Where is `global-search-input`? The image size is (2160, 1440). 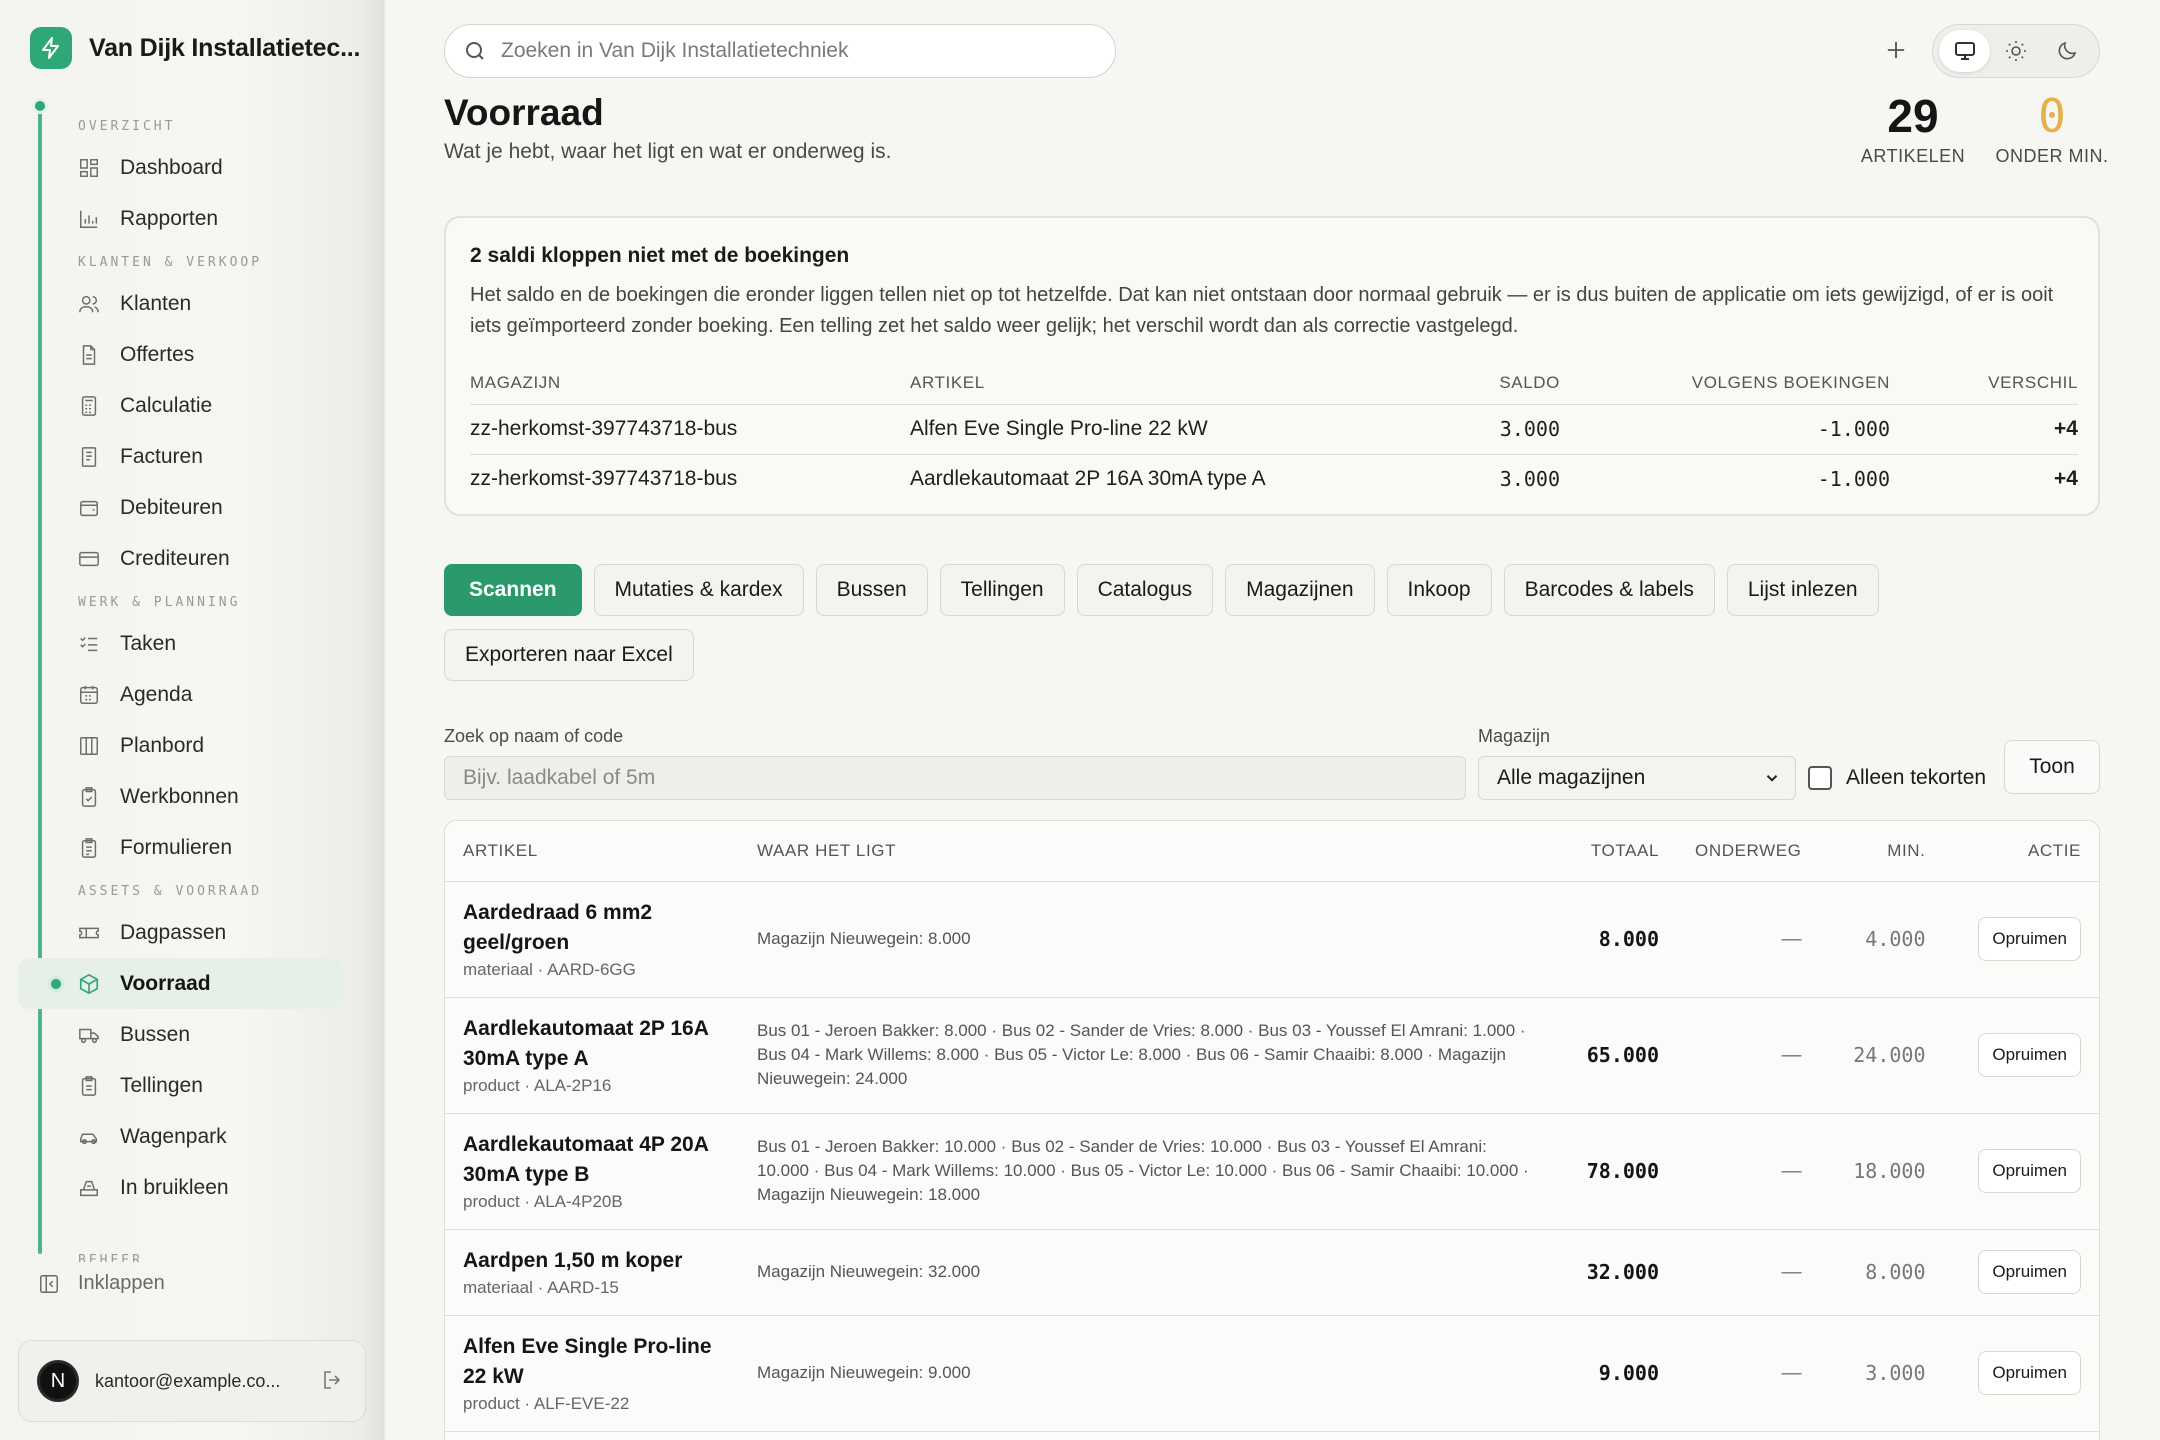 global-search-input is located at coordinates (801, 51).